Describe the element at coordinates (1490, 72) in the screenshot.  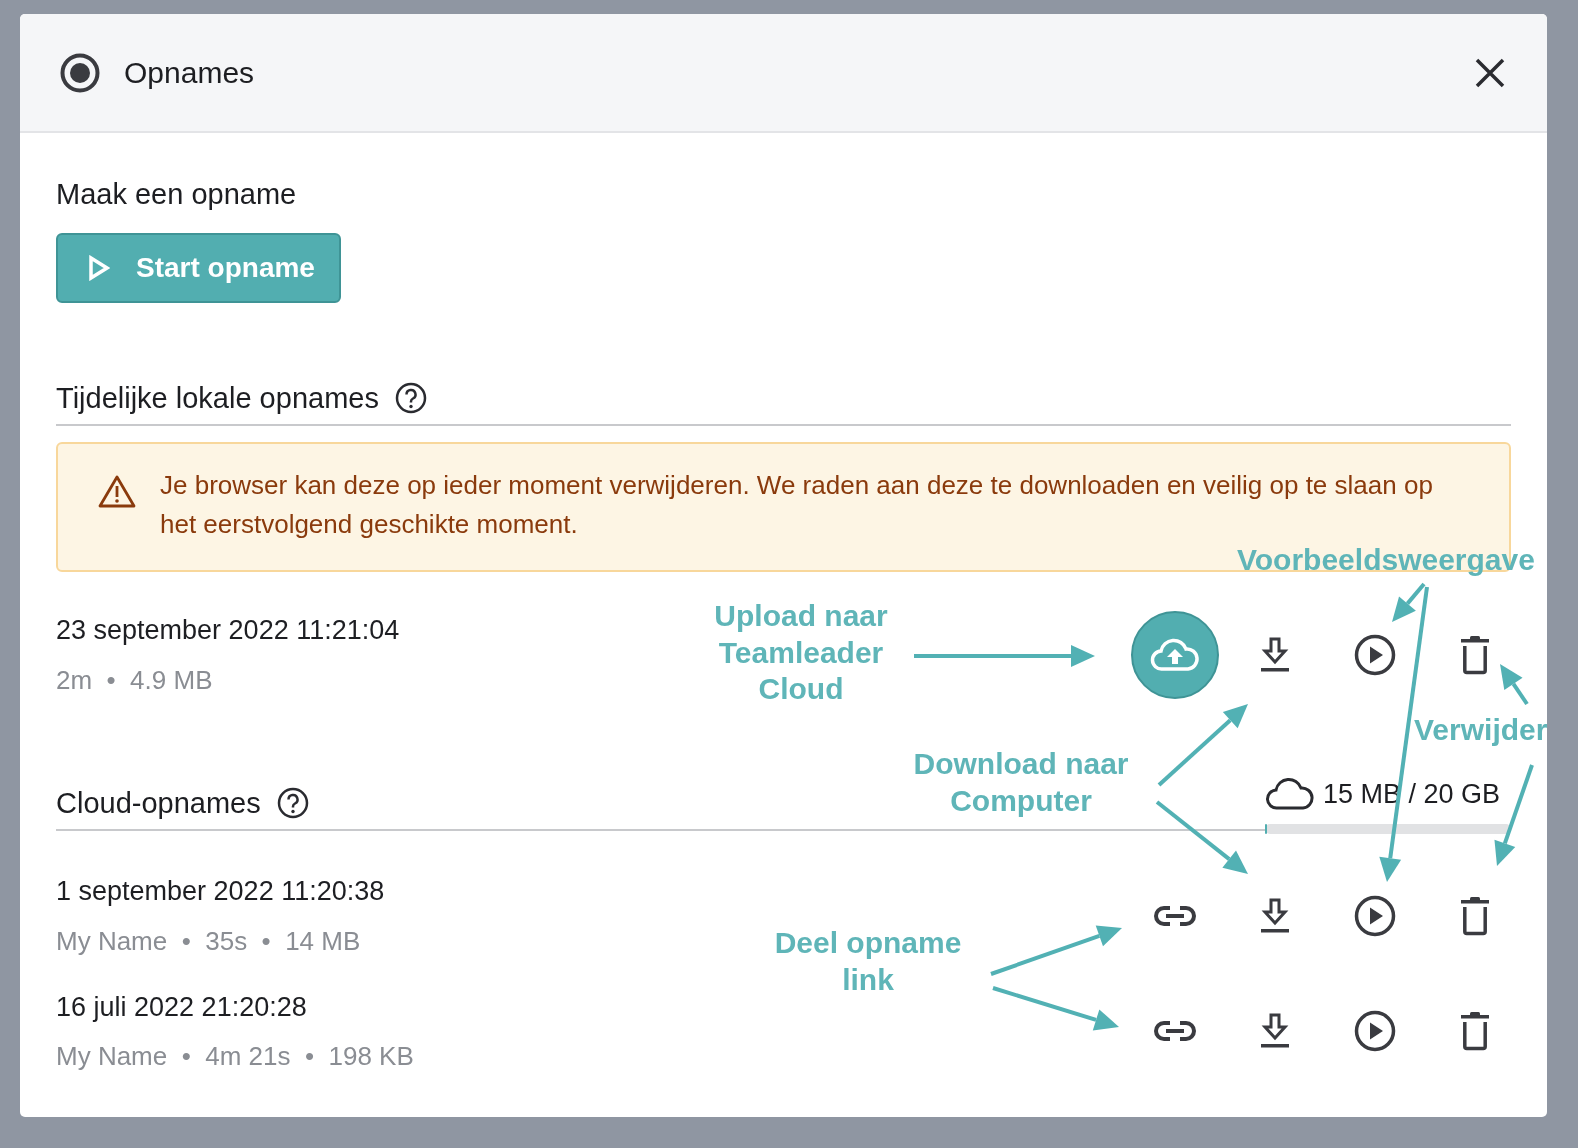
I see `close-button` at that location.